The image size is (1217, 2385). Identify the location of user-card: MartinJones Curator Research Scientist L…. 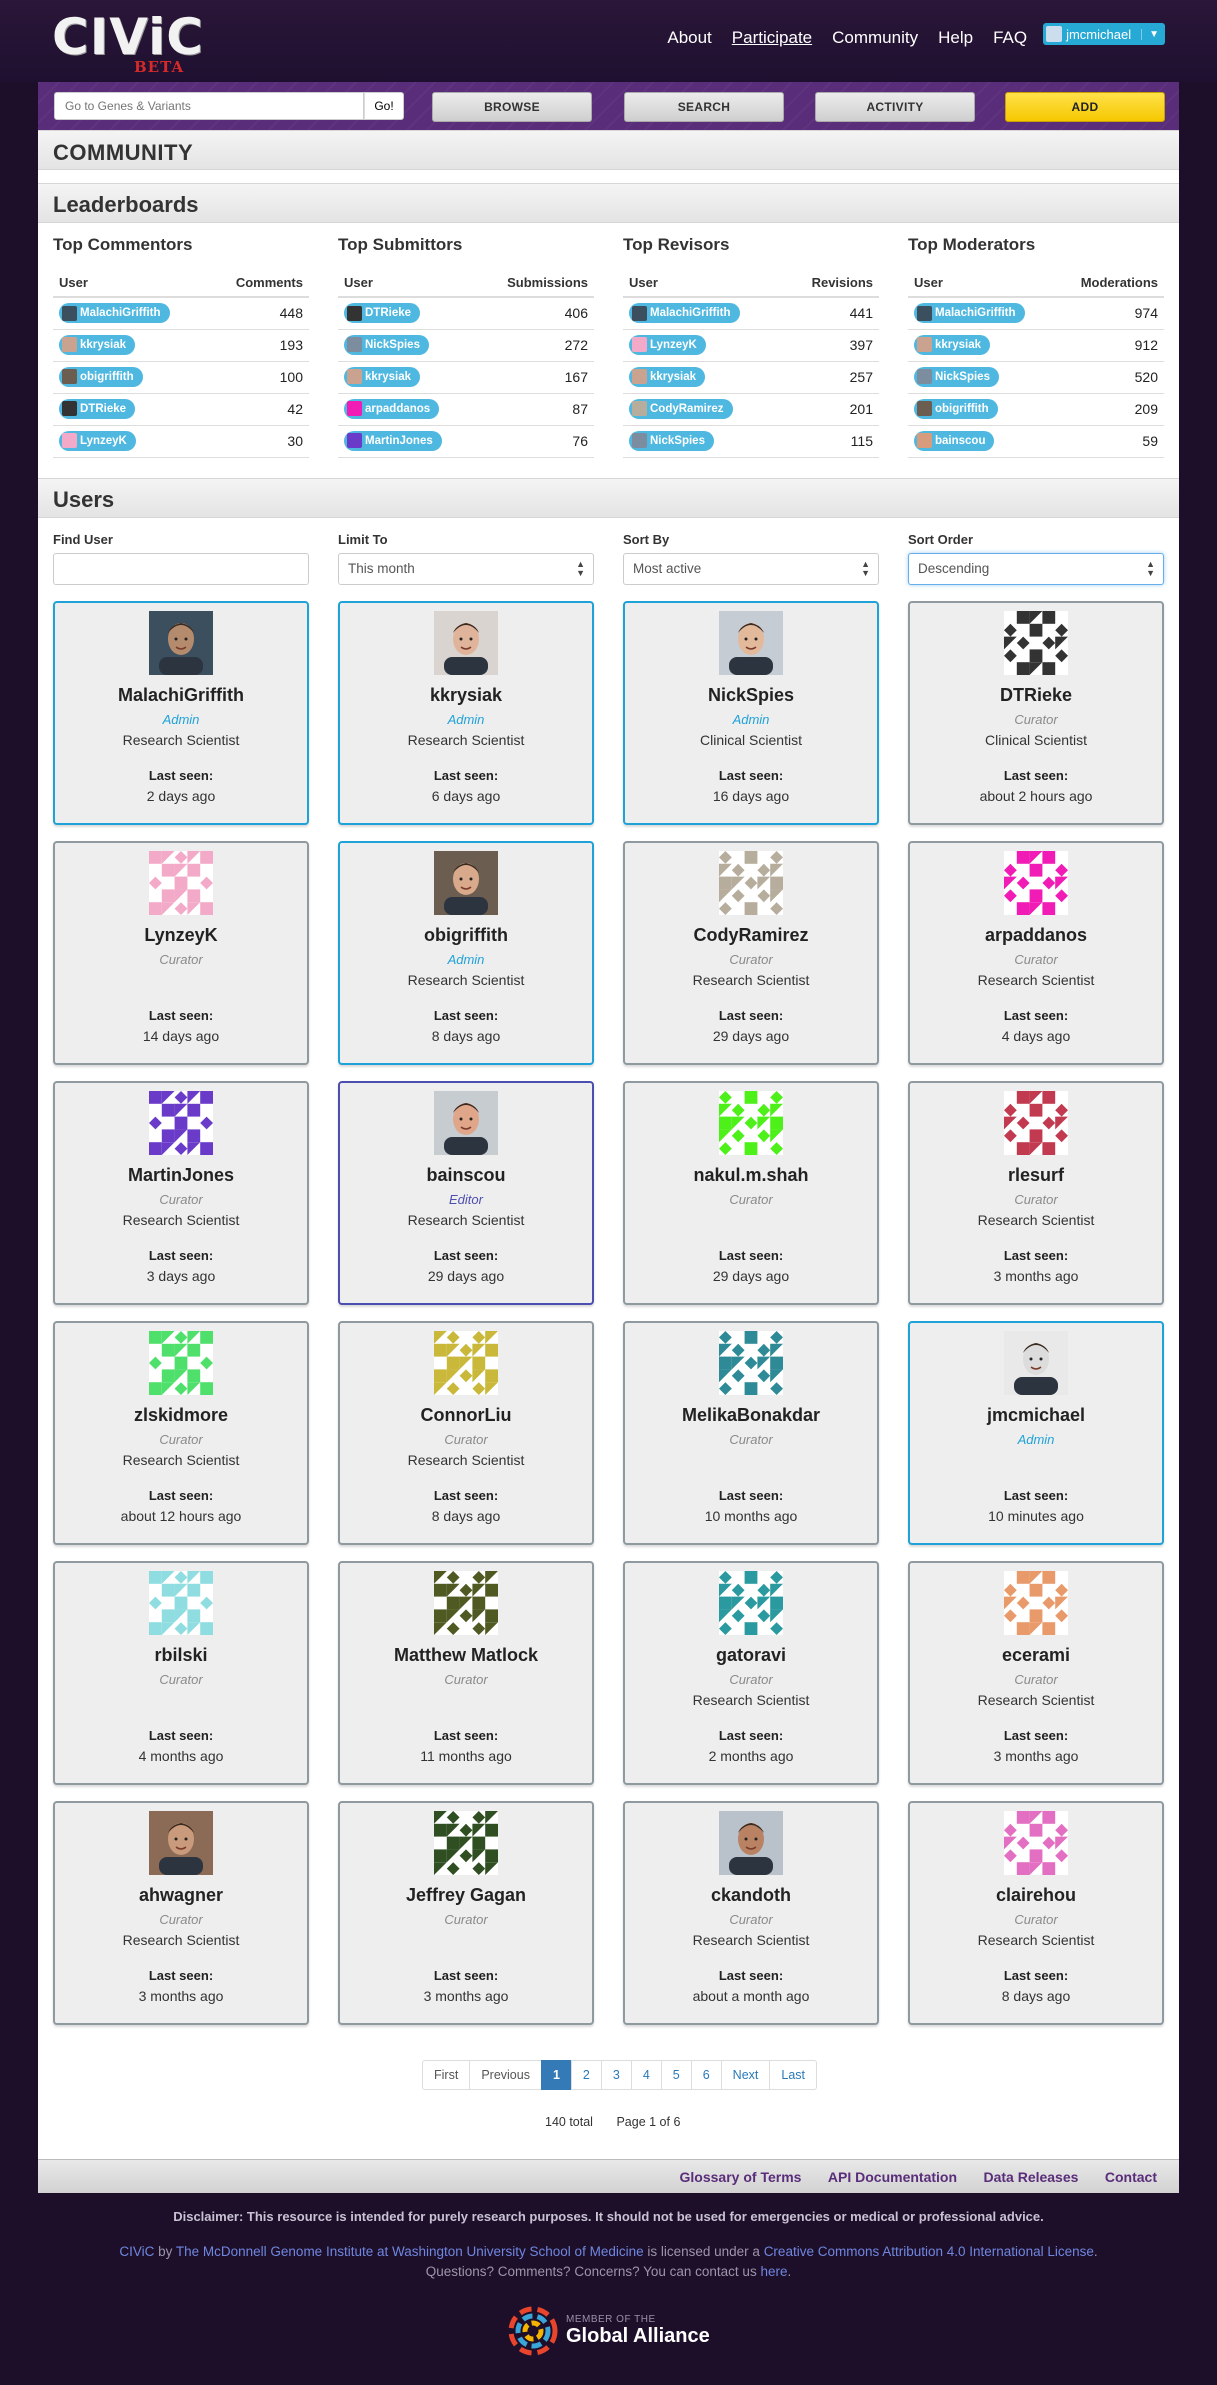
(181, 1193).